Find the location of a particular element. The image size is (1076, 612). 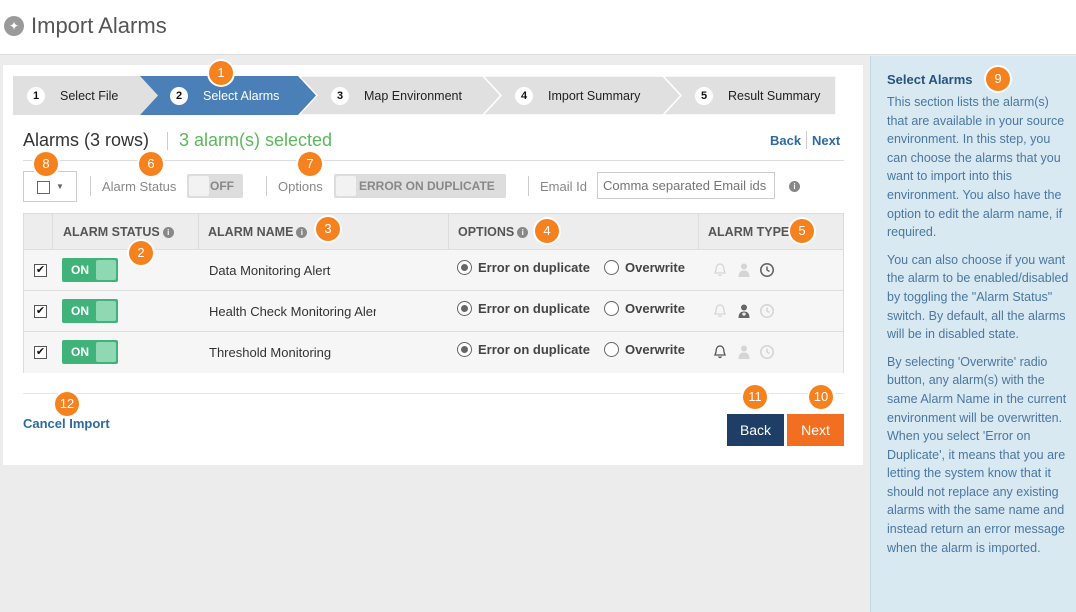

alarm-status-label: Alarm Status is located at coordinates (139, 186).